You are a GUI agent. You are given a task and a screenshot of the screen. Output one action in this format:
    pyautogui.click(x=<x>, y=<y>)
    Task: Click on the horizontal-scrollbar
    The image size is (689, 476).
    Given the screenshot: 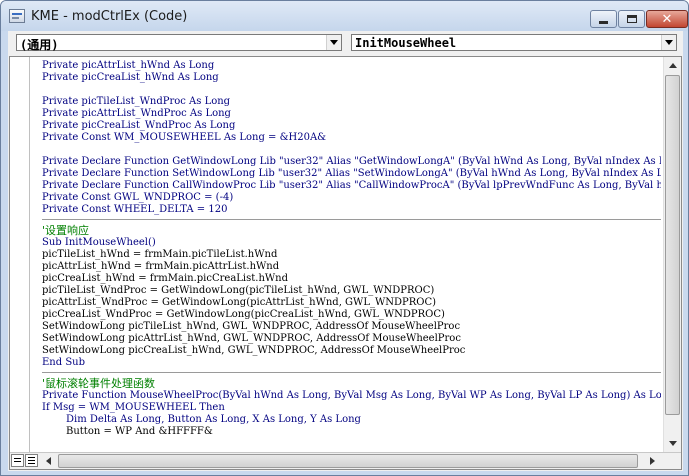 What is the action you would take?
    pyautogui.click(x=350, y=461)
    